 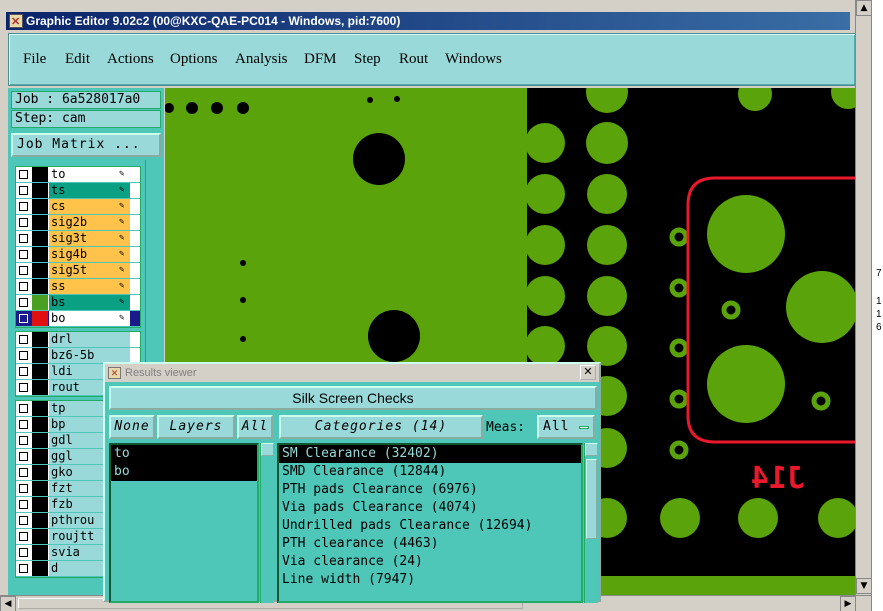 What do you see at coordinates (184, 454) in the screenshot?
I see `result-layer-item: to` at bounding box center [184, 454].